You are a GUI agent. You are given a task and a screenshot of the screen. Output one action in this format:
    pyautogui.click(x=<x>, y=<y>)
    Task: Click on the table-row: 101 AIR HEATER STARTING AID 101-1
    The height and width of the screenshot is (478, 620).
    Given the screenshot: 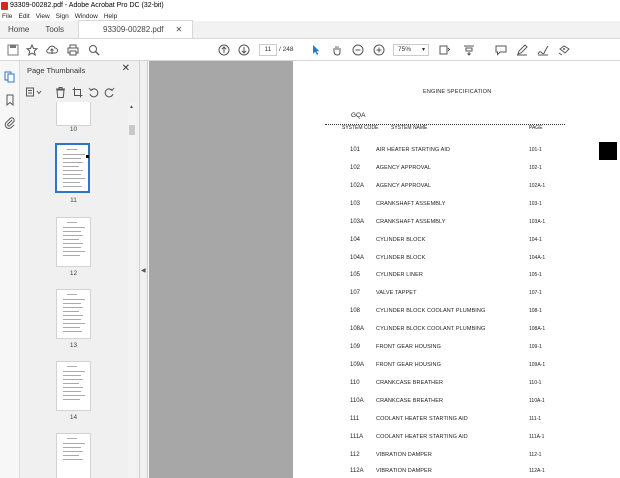 What is the action you would take?
    pyautogui.click(x=456, y=152)
    